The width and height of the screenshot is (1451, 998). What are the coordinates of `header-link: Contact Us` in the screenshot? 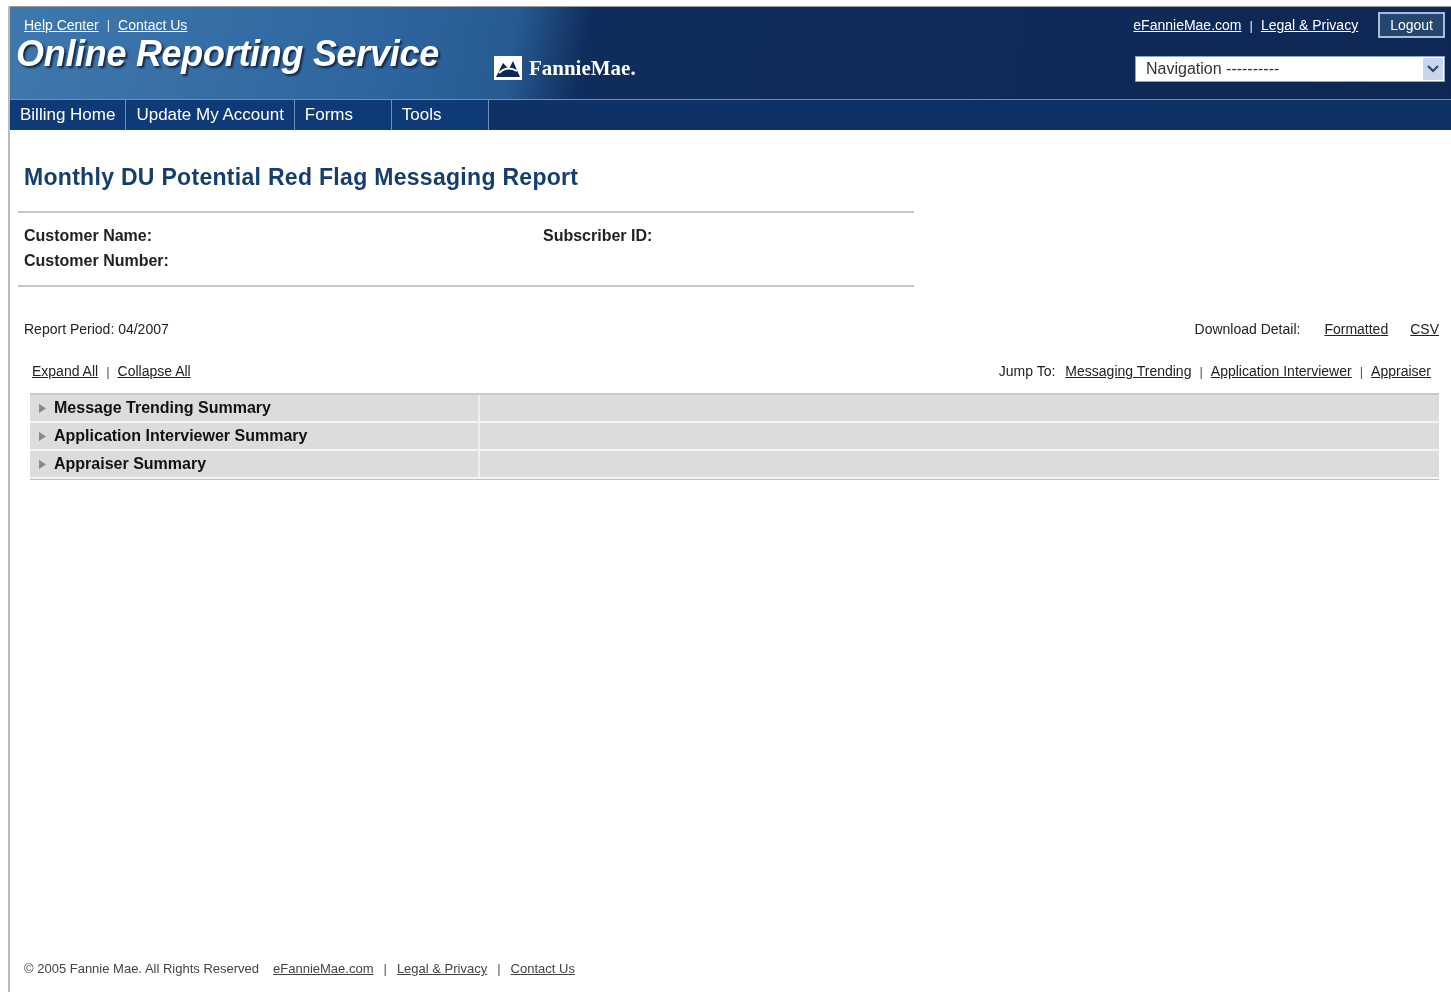 It's located at (153, 25).